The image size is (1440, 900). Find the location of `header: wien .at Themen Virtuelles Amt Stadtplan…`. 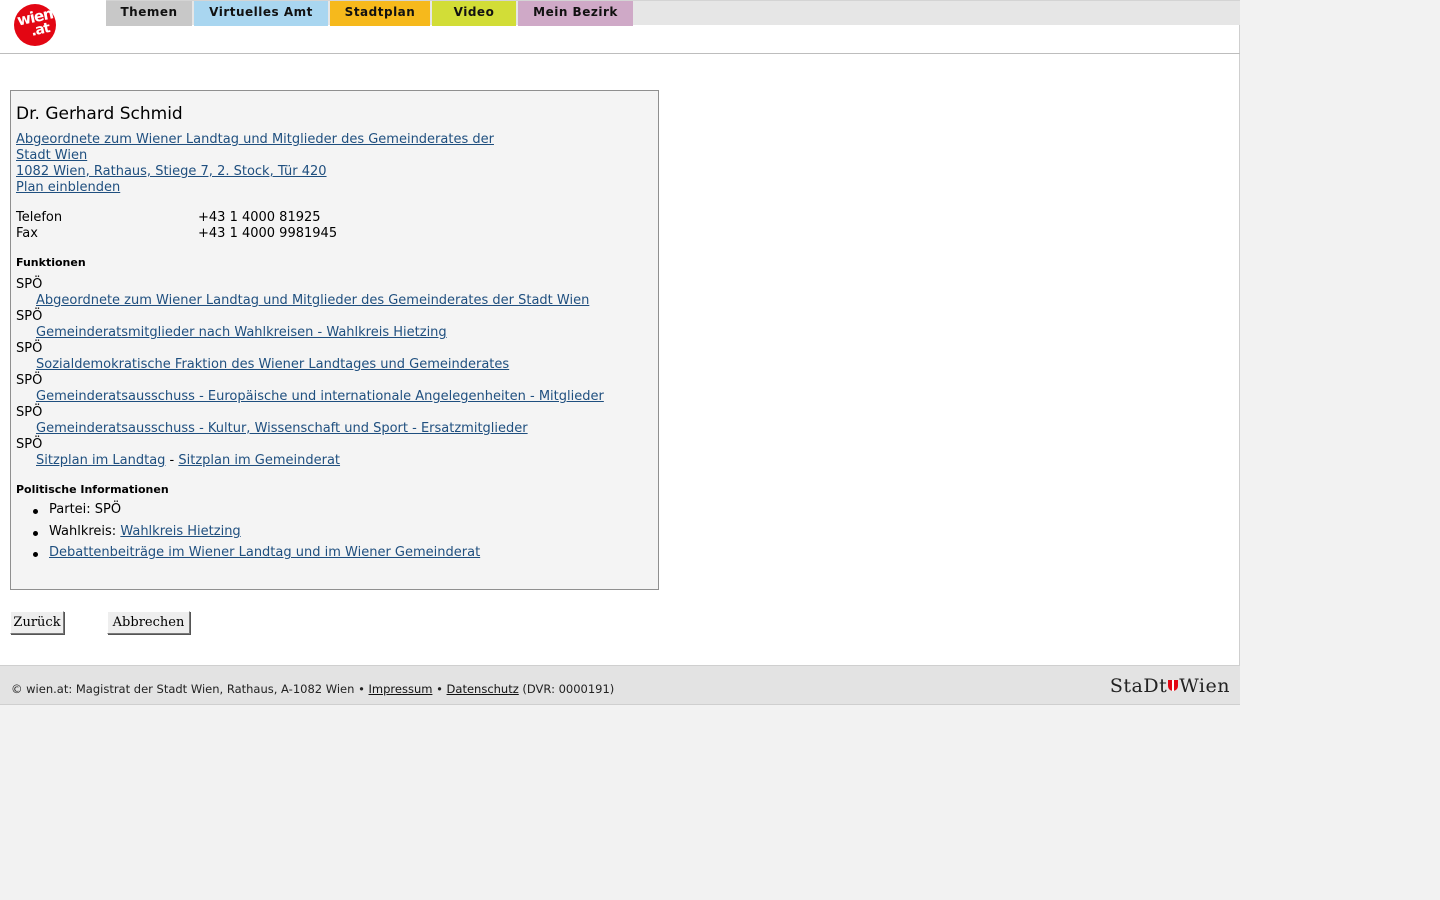

header: wien .at Themen Virtuelles Amt Stadtplan… is located at coordinates (620, 27).